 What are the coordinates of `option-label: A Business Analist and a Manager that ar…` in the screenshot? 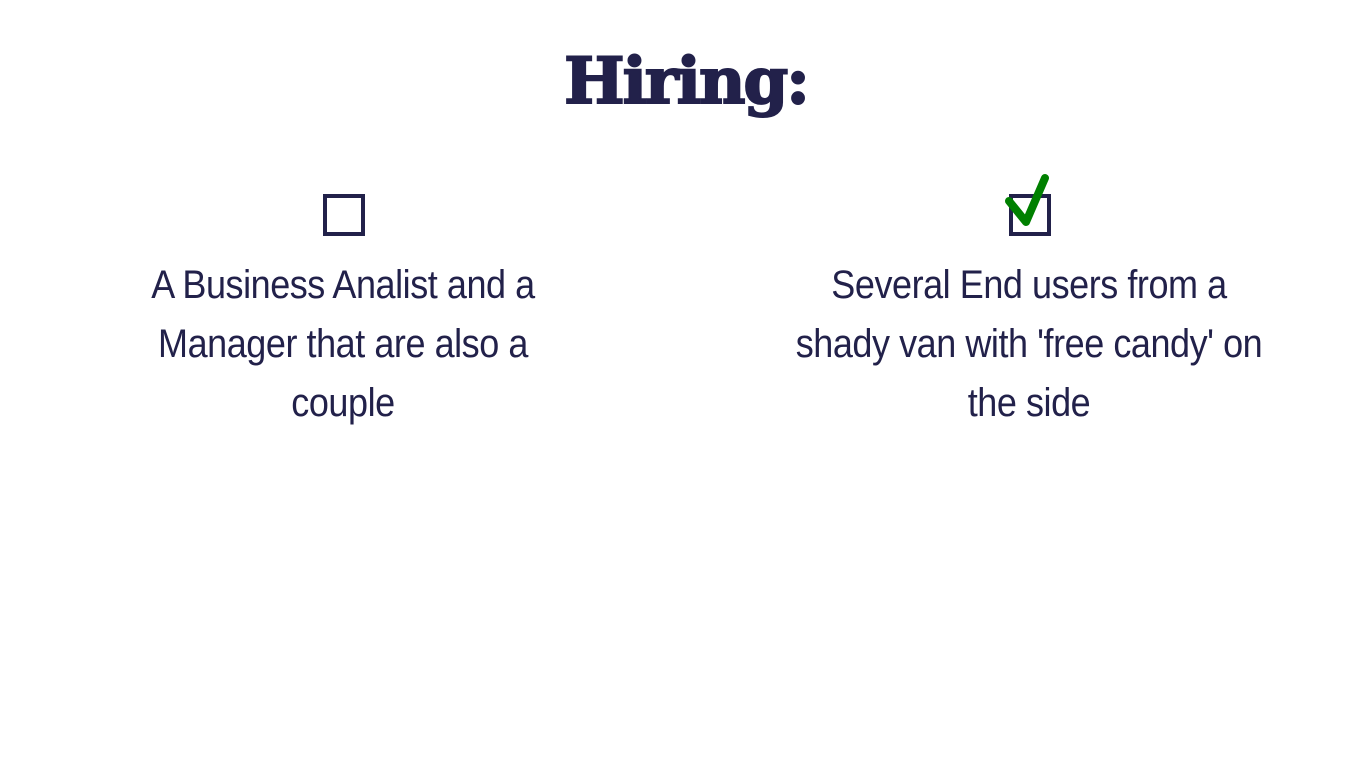 It's located at (343, 344).